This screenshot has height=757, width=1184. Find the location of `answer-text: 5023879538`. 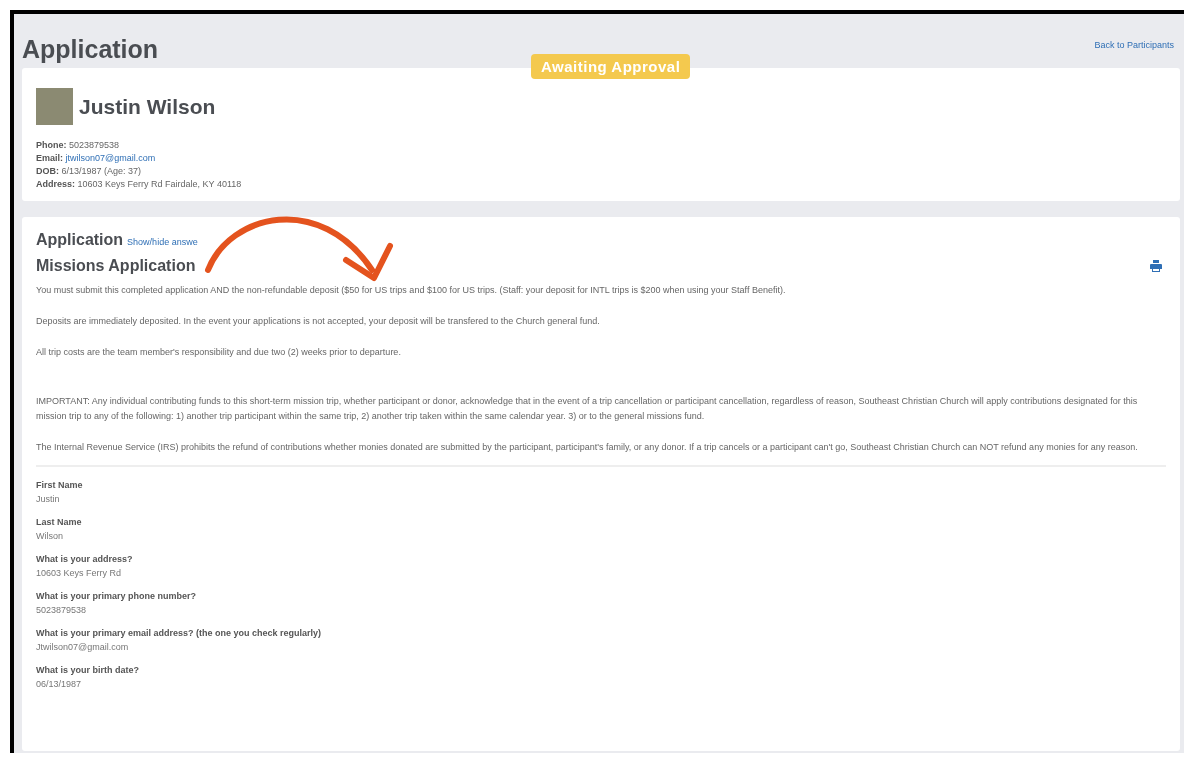

answer-text: 5023879538 is located at coordinates (62, 610).